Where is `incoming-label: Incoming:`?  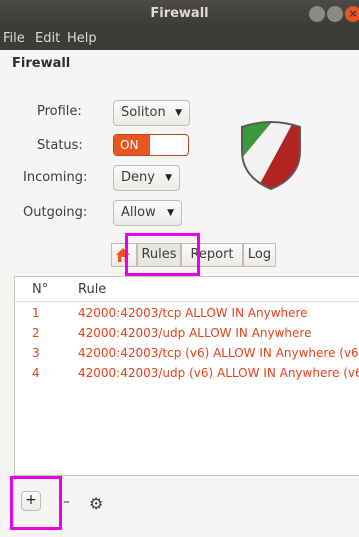
incoming-label: Incoming: is located at coordinates (55, 177).